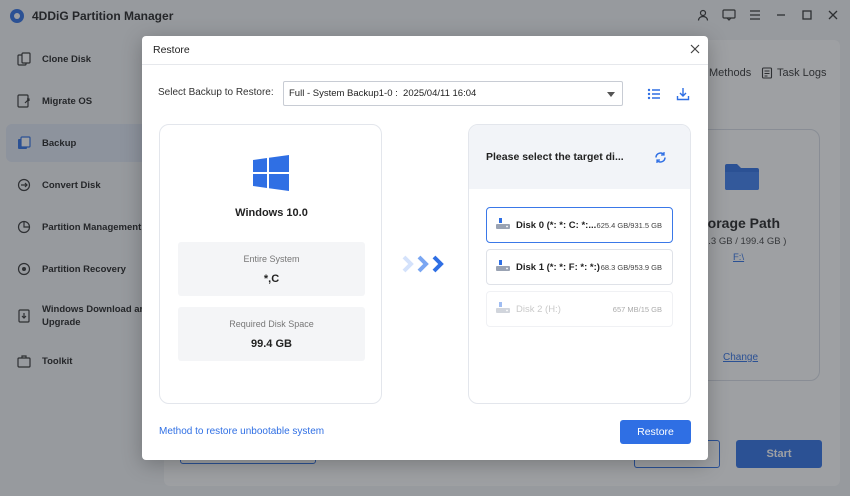 Image resolution: width=850 pixels, height=496 pixels. What do you see at coordinates (558, 267) in the screenshot?
I see `disk-name: Disk 1 (*: *: F: *: *:)` at bounding box center [558, 267].